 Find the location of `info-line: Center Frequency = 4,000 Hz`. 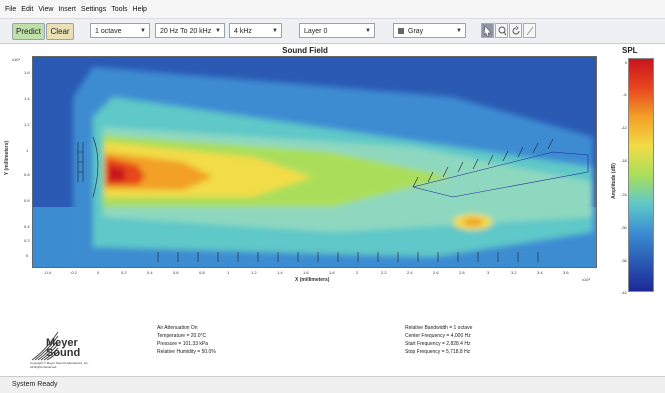

info-line: Center Frequency = 4,000 Hz is located at coordinates (438, 336).